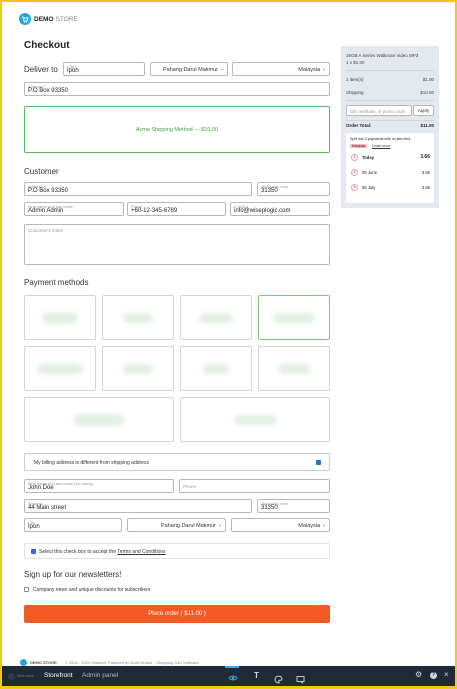 Image resolution: width=457 pixels, height=689 pixels. What do you see at coordinates (66, 19) in the screenshot?
I see `store-name-suffix: STORE` at bounding box center [66, 19].